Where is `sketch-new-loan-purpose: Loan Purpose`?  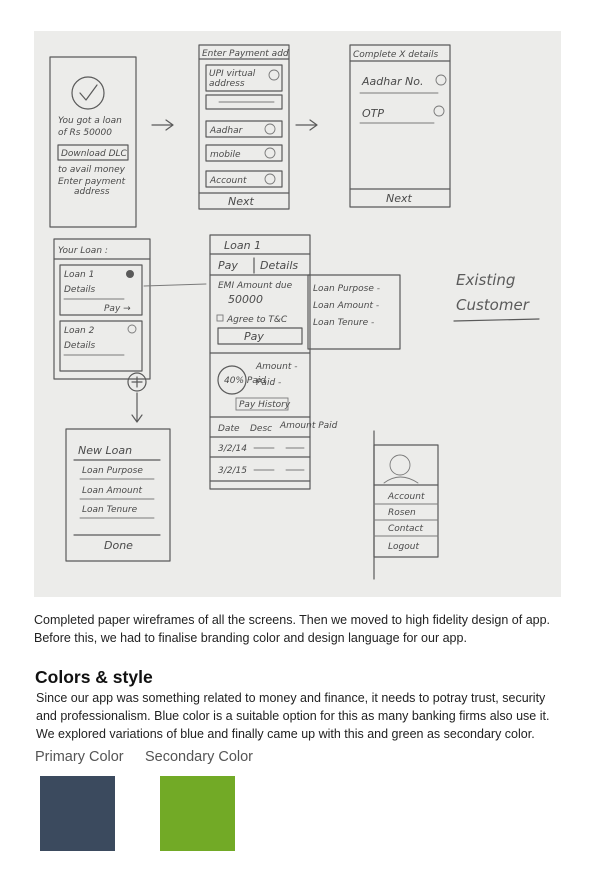 sketch-new-loan-purpose: Loan Purpose is located at coordinates (112, 471).